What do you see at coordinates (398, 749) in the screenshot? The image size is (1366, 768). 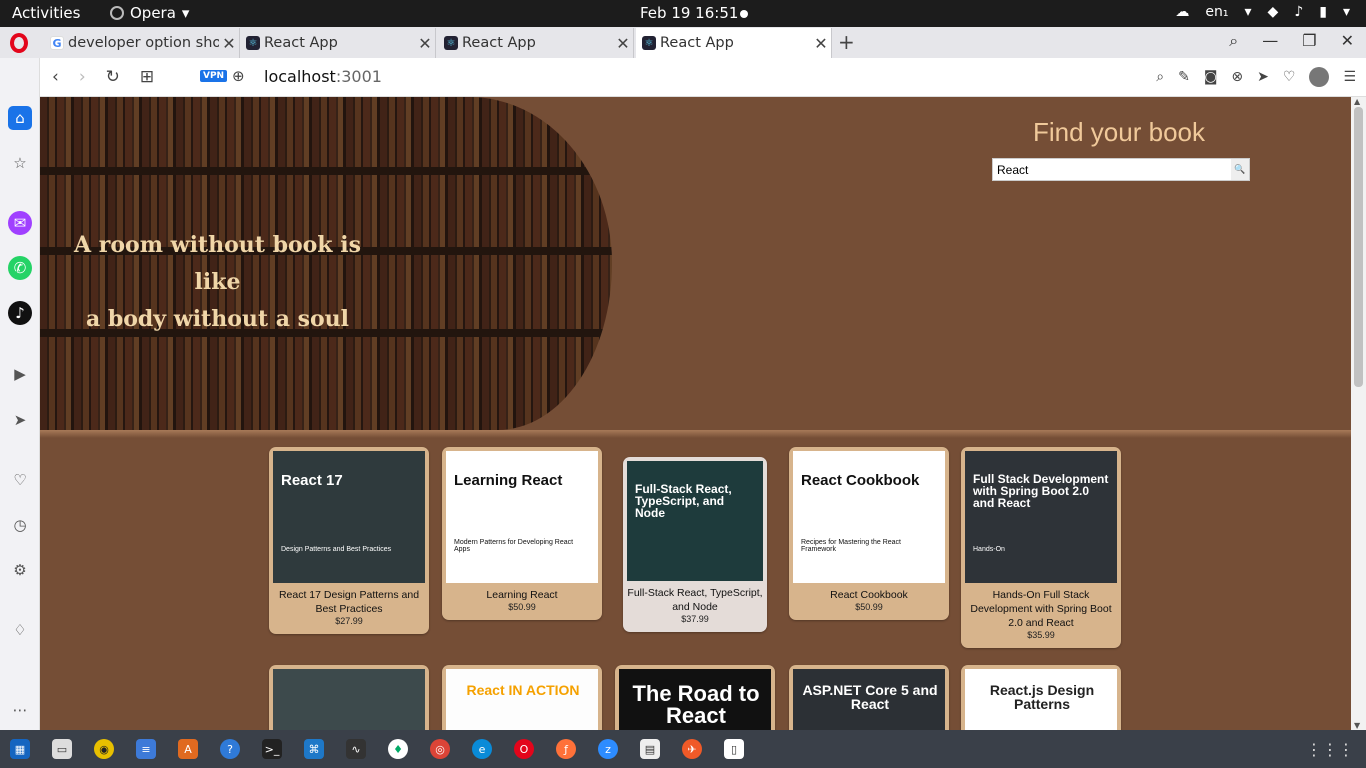 I see `mongodb-icon: ♦` at bounding box center [398, 749].